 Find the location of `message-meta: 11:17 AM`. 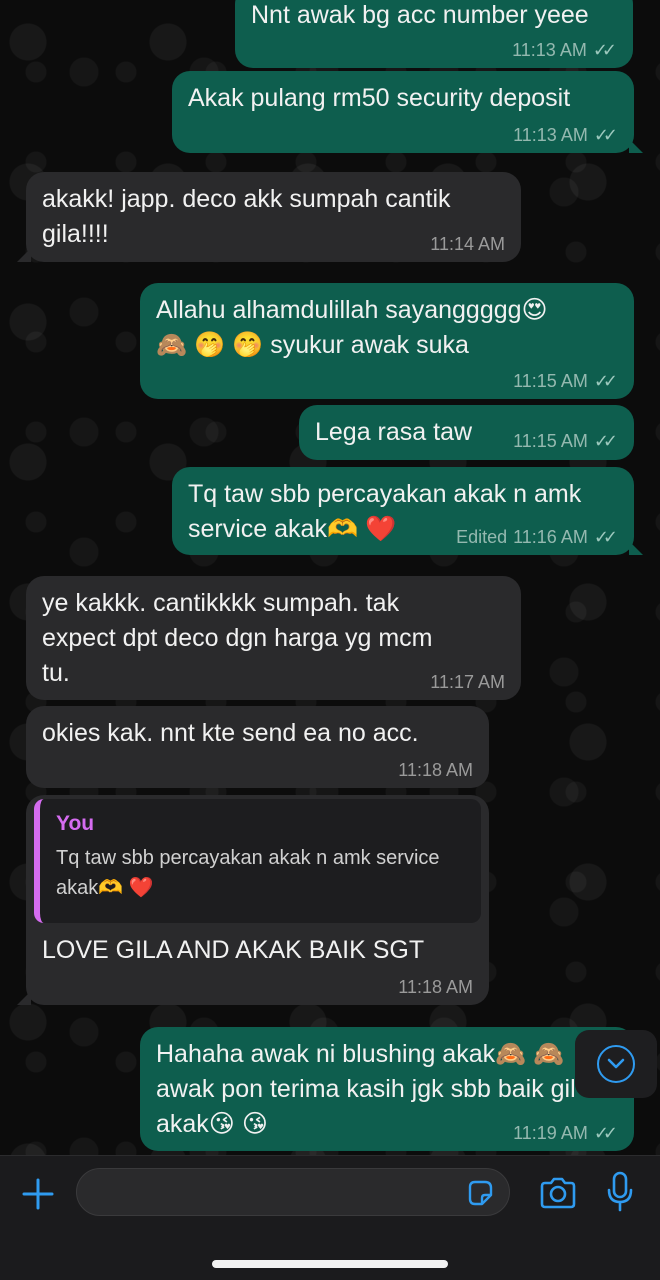

message-meta: 11:17 AM is located at coordinates (467, 682).